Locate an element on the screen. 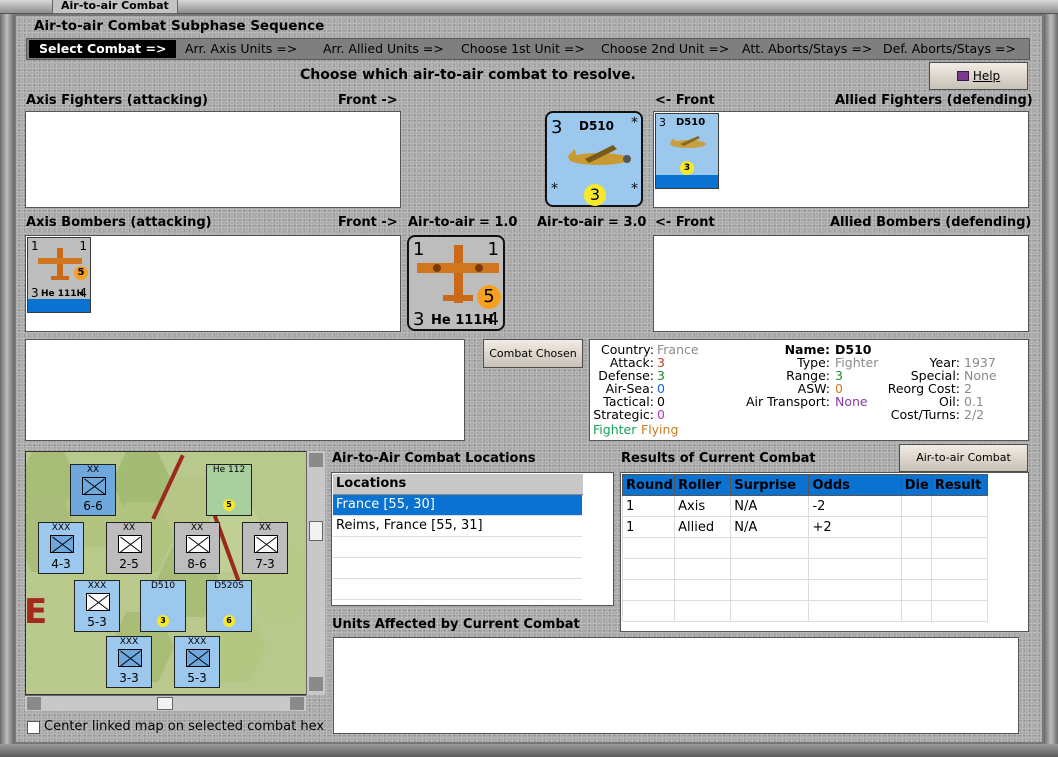 This screenshot has height=757, width=1058. locations-header: Locations is located at coordinates (458, 484).